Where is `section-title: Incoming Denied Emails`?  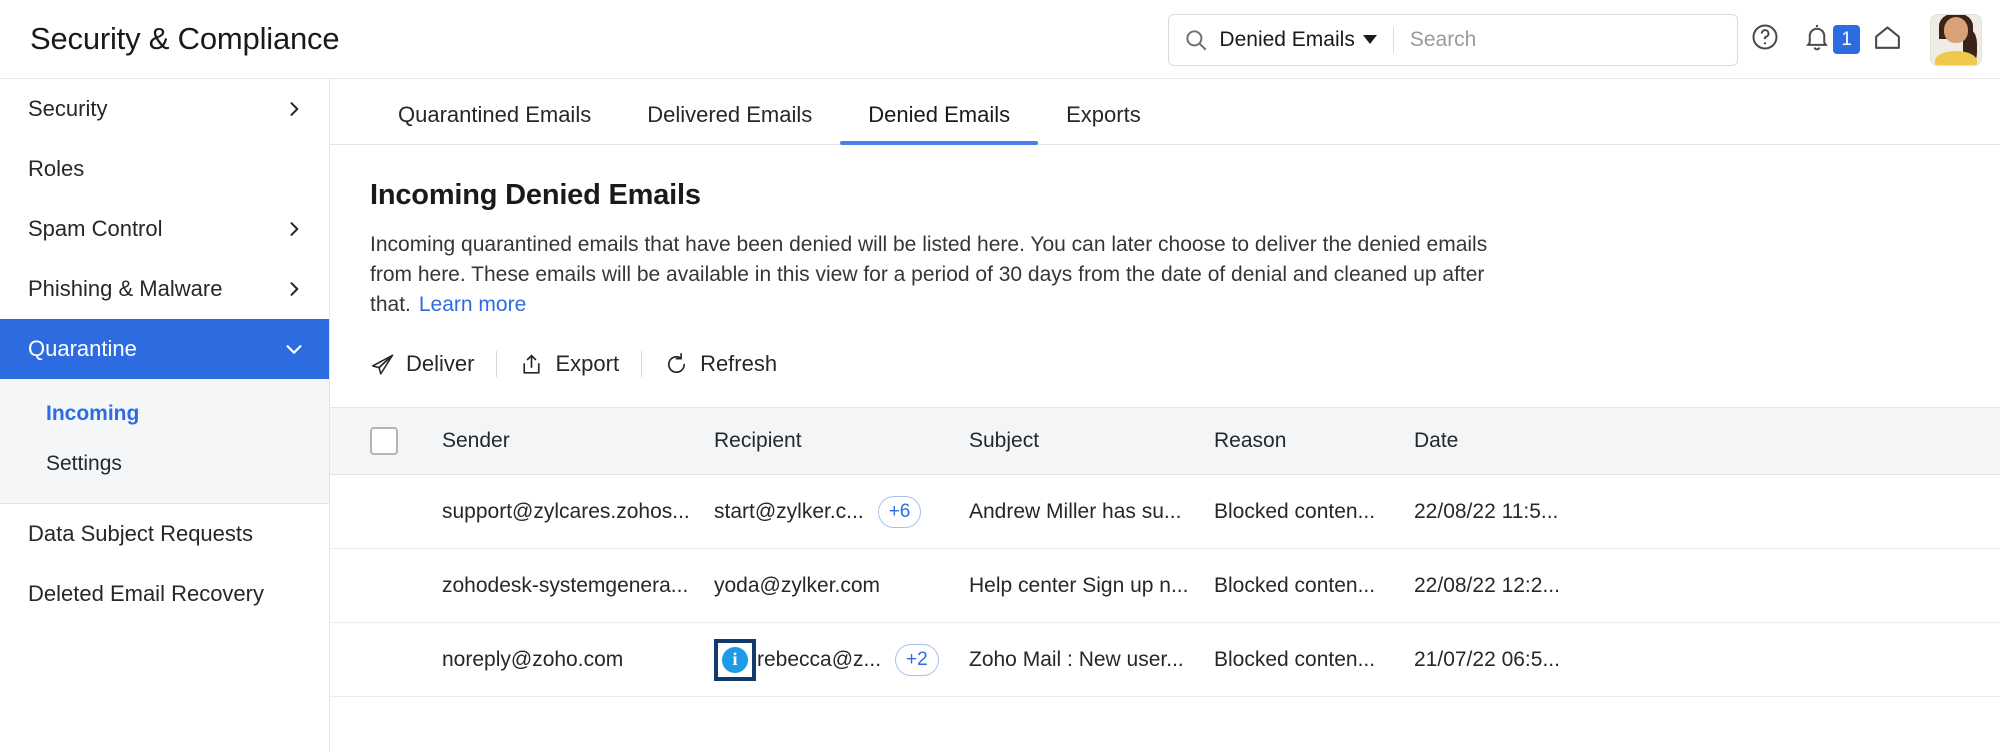
section-title: Incoming Denied Emails is located at coordinates (535, 195).